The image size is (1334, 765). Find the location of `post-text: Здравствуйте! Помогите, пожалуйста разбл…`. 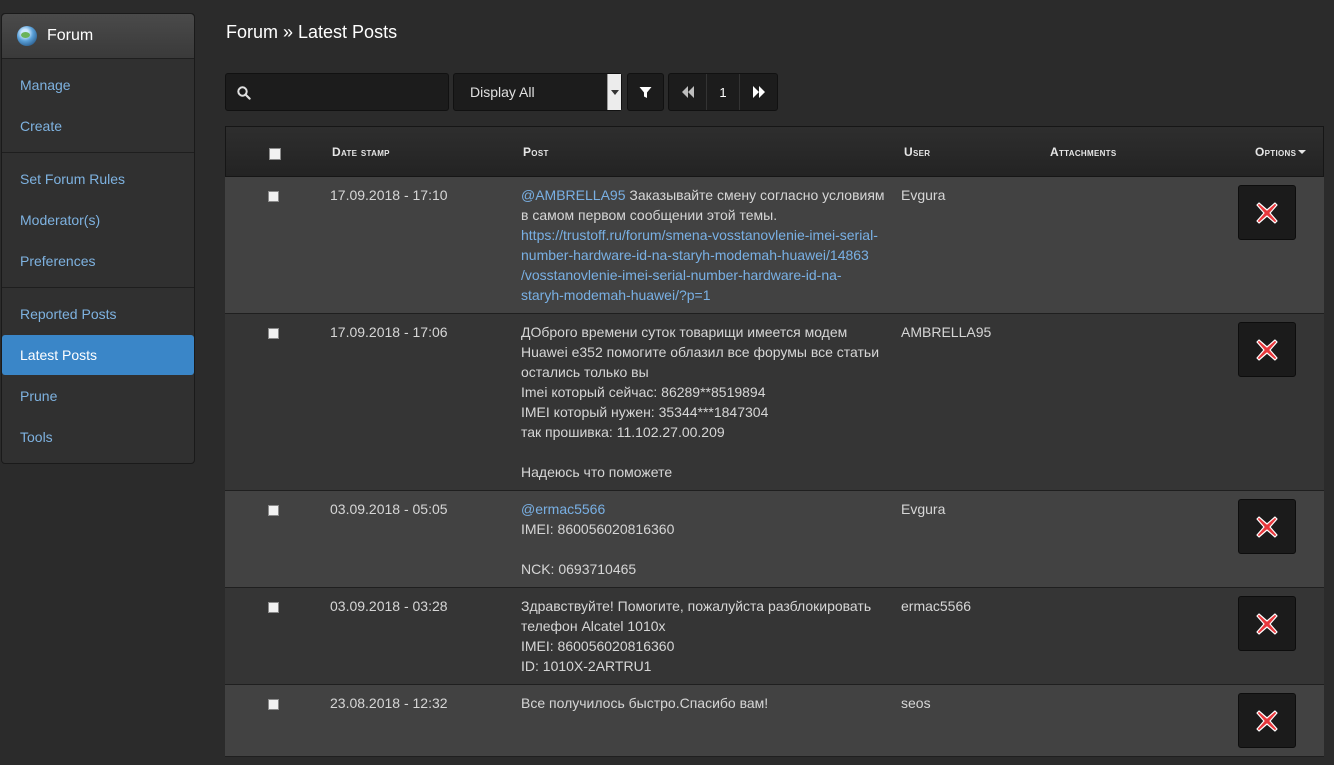

post-text: Здравствуйте! Помогите, пожалуйста разбл… is located at coordinates (696, 606).